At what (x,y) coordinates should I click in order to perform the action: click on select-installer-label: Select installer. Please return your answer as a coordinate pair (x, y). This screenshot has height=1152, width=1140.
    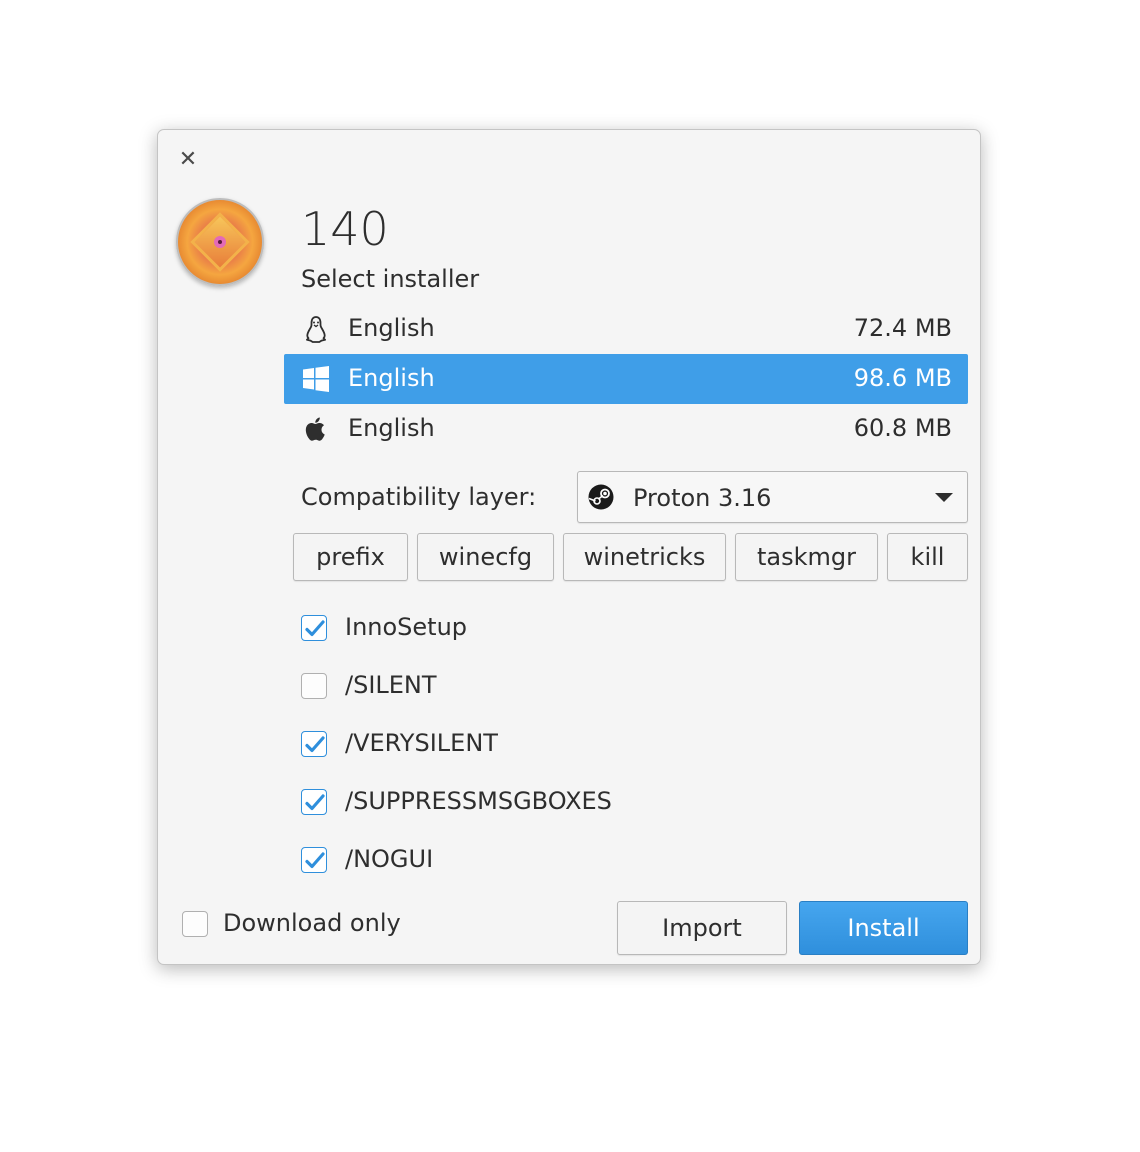
    Looking at the image, I should click on (390, 279).